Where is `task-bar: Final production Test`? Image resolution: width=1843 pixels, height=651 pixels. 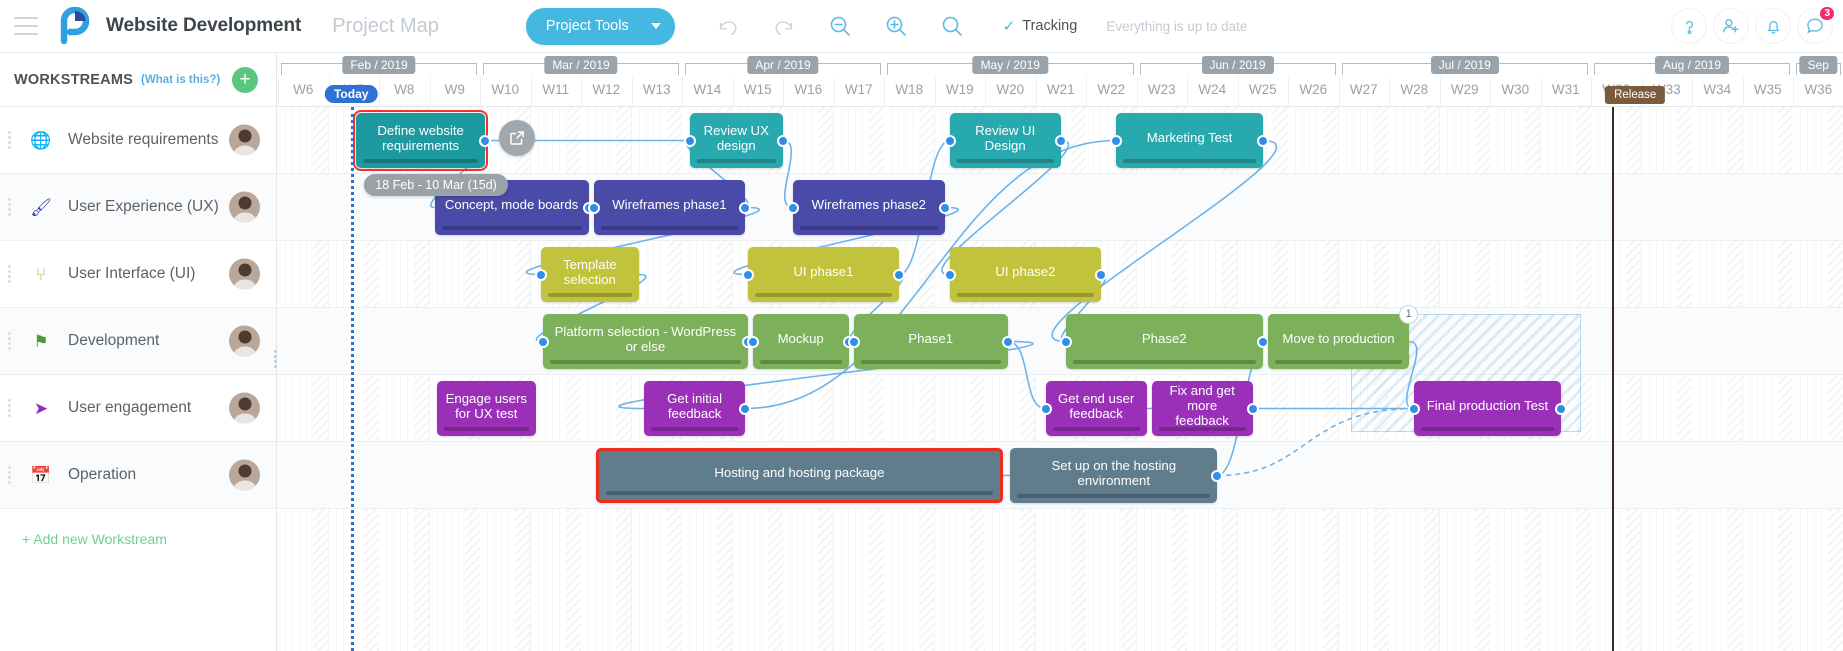 task-bar: Final production Test is located at coordinates (1487, 408).